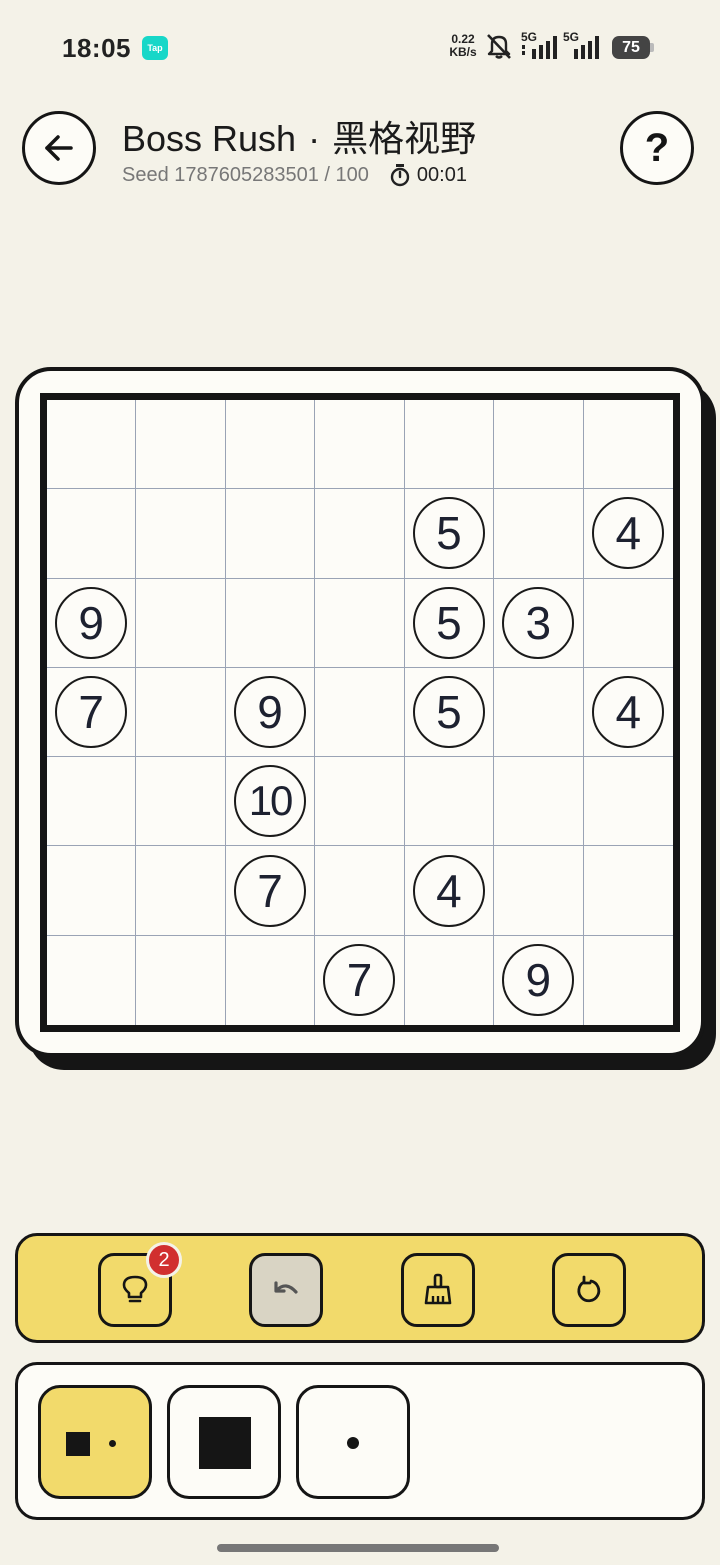 Image resolution: width=720 pixels, height=1565 pixels. Describe the element at coordinates (358, 1548) in the screenshot. I see `home-indicator` at that location.